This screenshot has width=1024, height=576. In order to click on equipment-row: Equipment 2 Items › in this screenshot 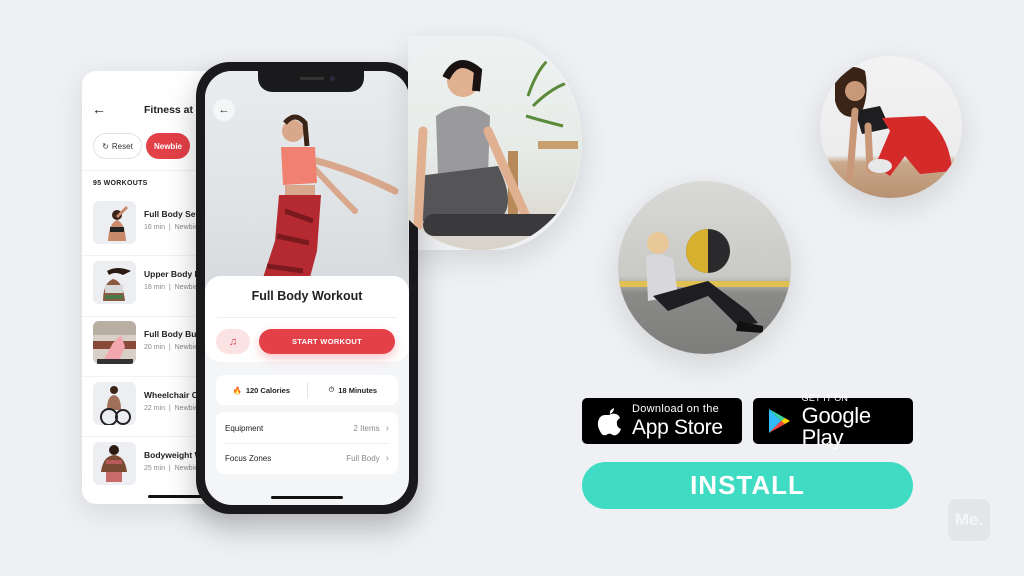, I will do `click(307, 428)`.